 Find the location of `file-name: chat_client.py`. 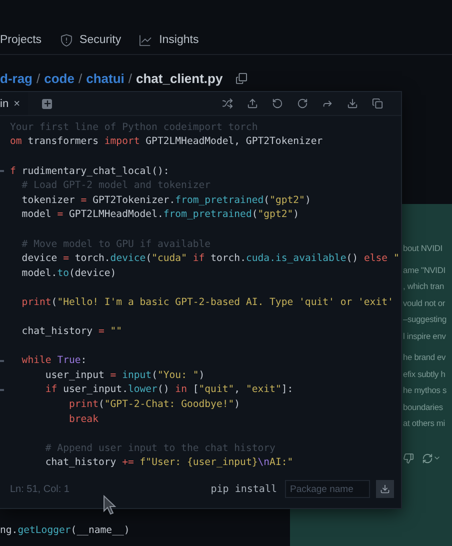

file-name: chat_client.py is located at coordinates (179, 78).